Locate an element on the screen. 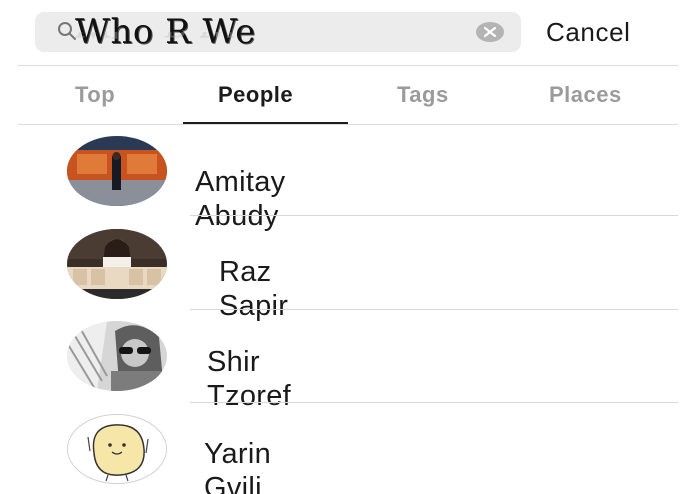 This screenshot has height=494, width=695. result-name: Tzoref is located at coordinates (249, 396).